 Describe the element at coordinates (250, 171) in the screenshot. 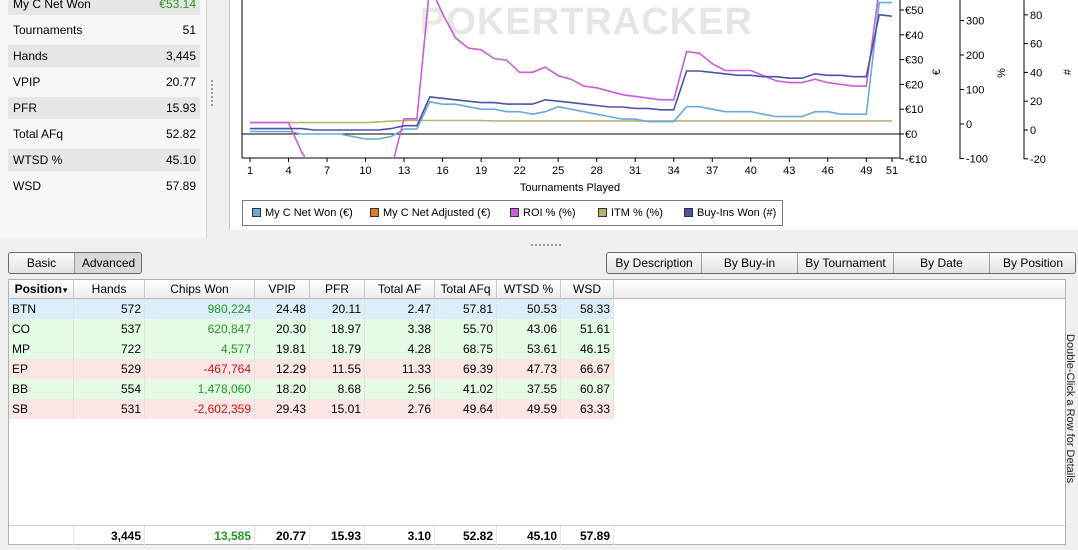

I see `x-tick-label: 1` at that location.